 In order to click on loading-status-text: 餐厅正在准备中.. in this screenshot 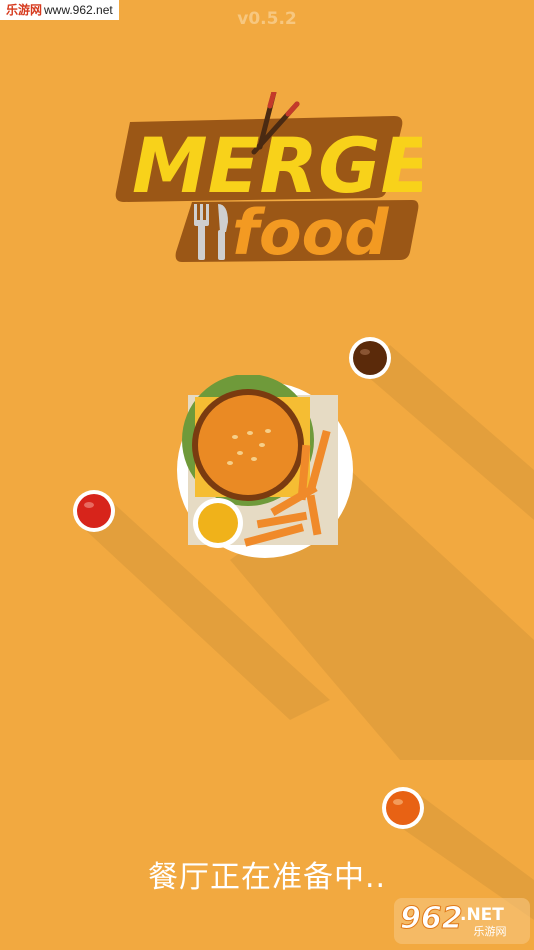, I will do `click(267, 877)`.